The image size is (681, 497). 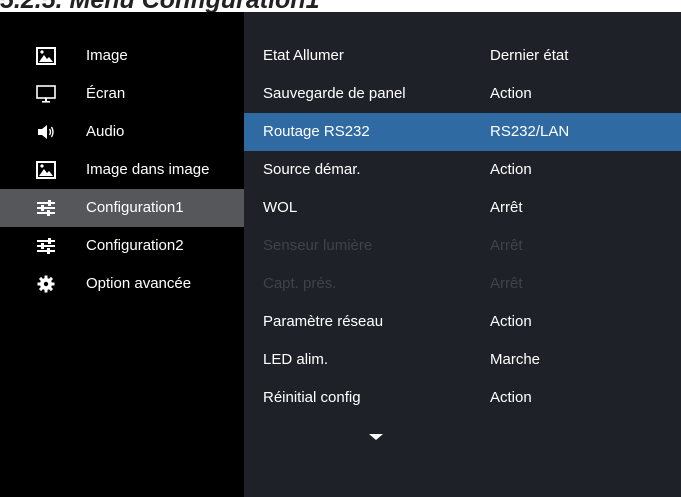 I want to click on sidebar-item-configuration1: Configuration1, so click(x=122, y=208).